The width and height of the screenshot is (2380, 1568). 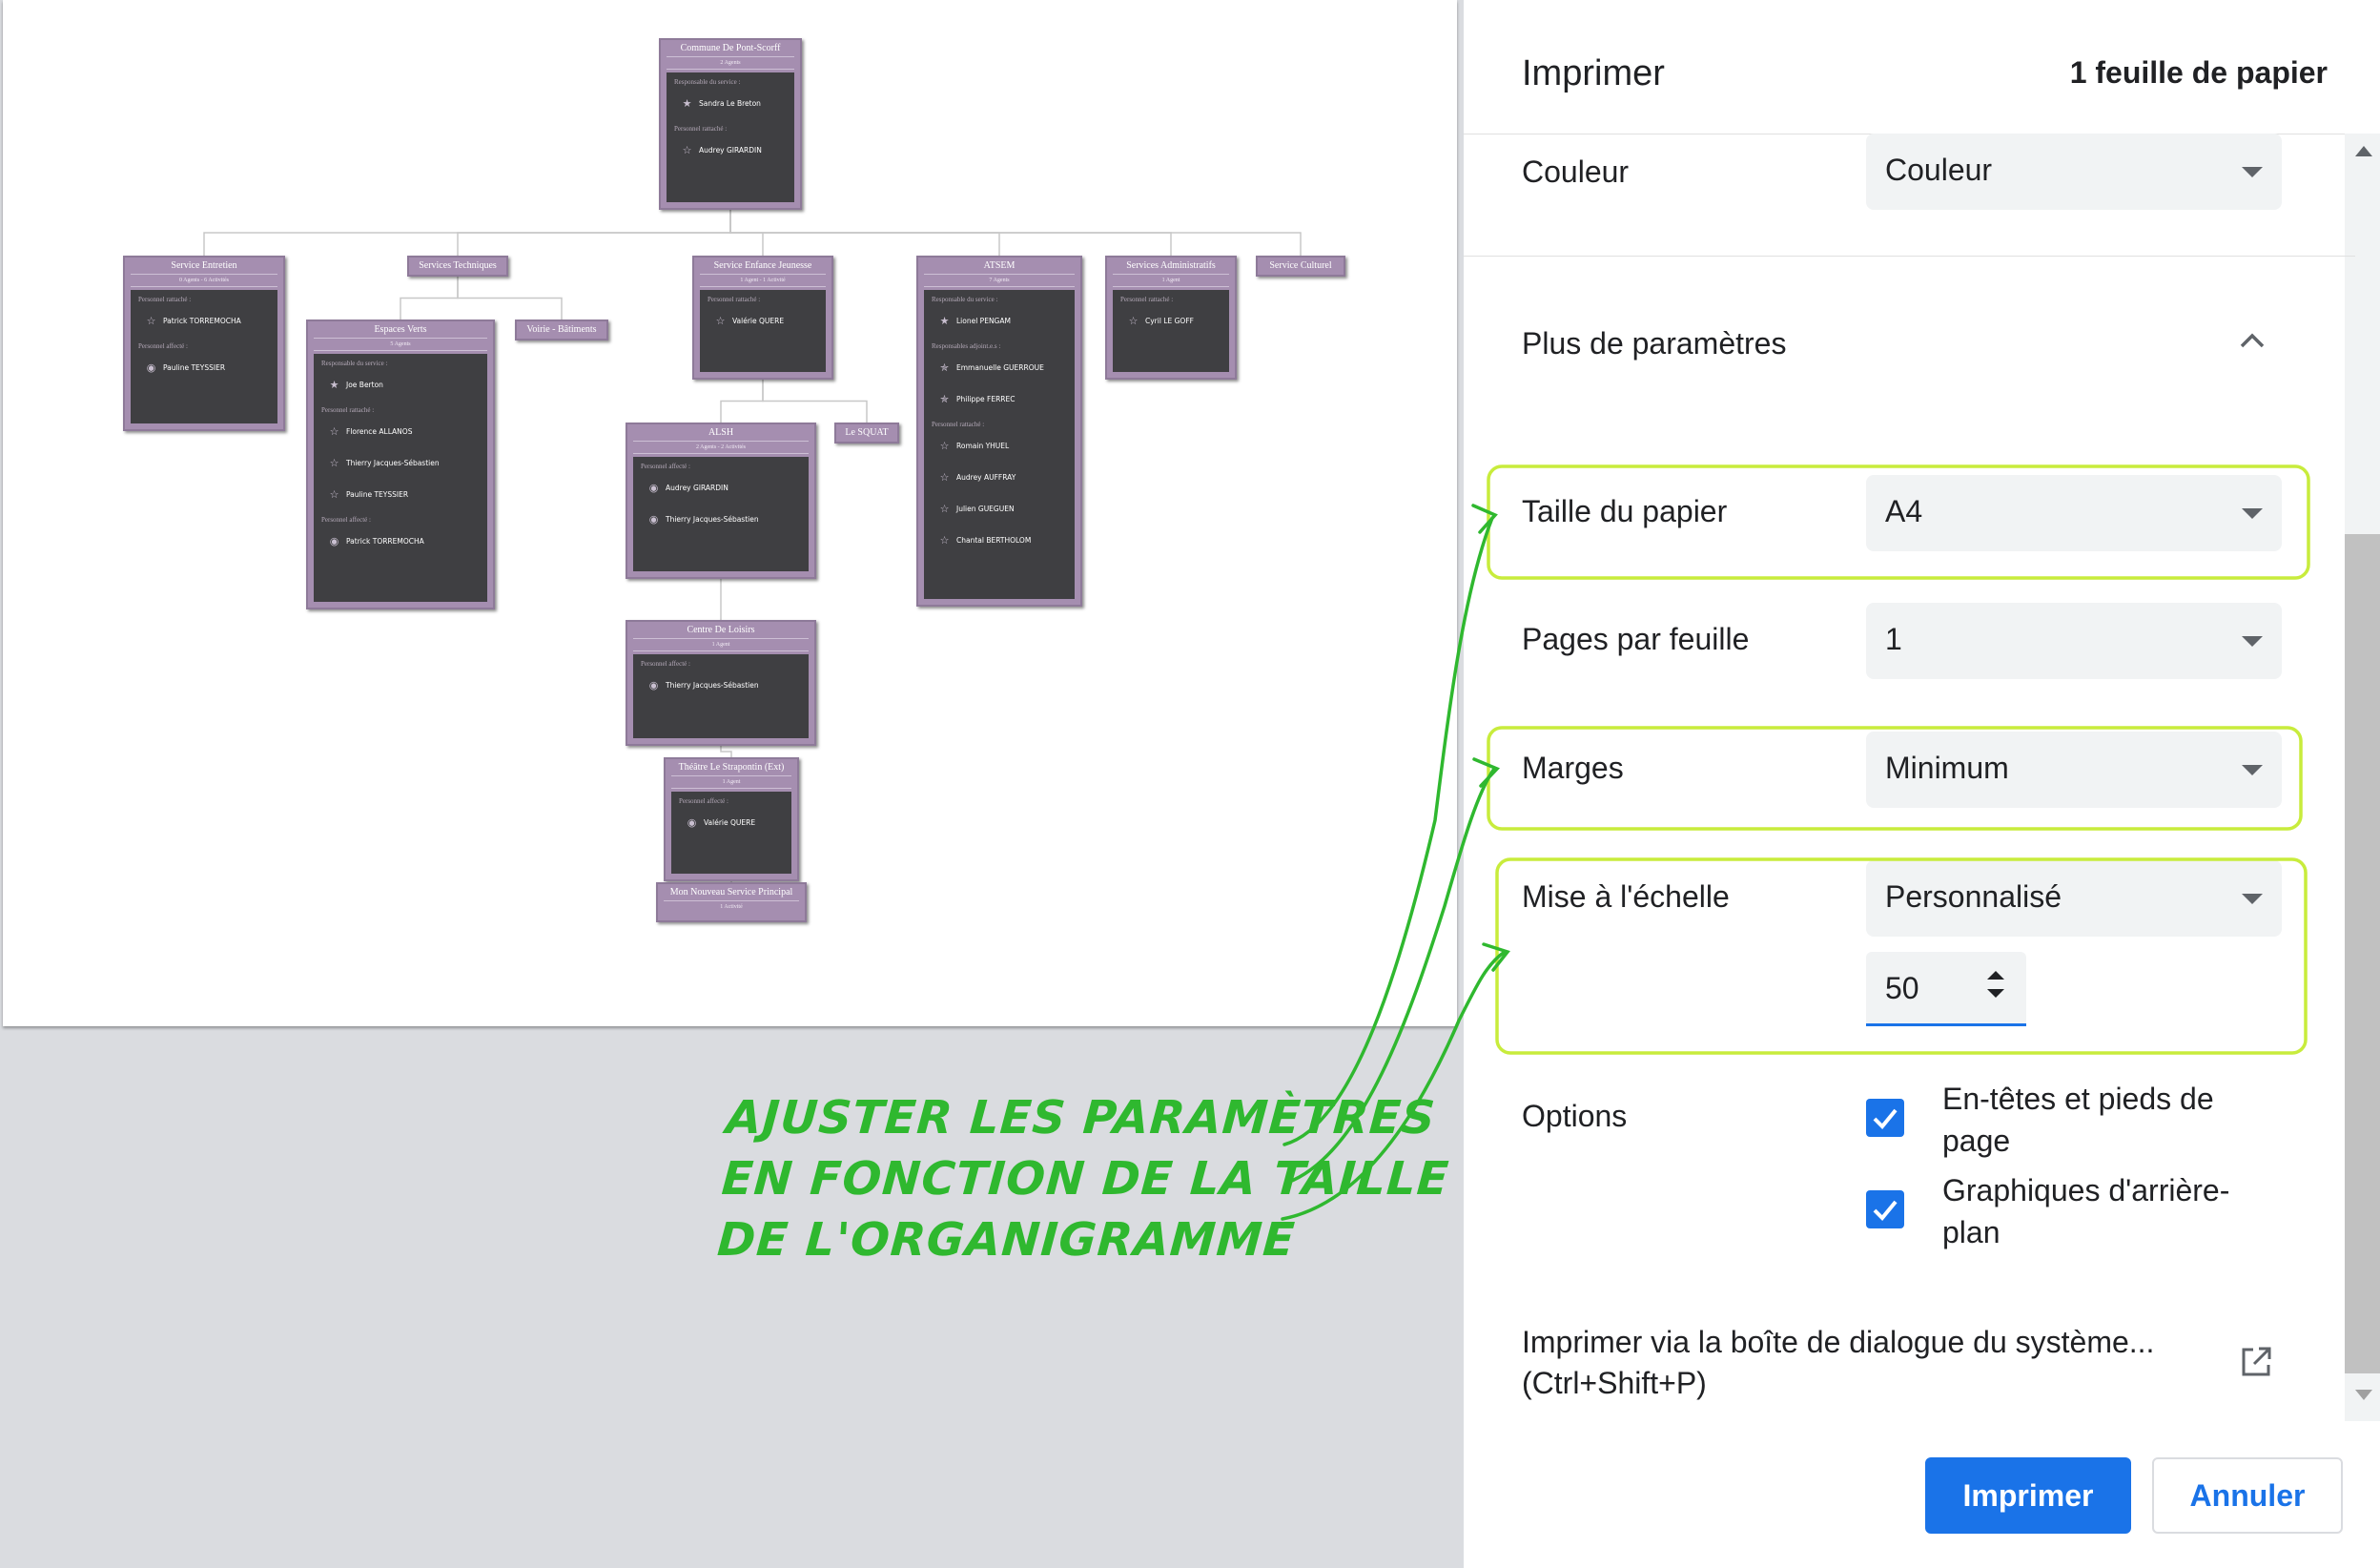 What do you see at coordinates (195, 368) in the screenshot?
I see `org-member-name: Pauline TEYSSIER` at bounding box center [195, 368].